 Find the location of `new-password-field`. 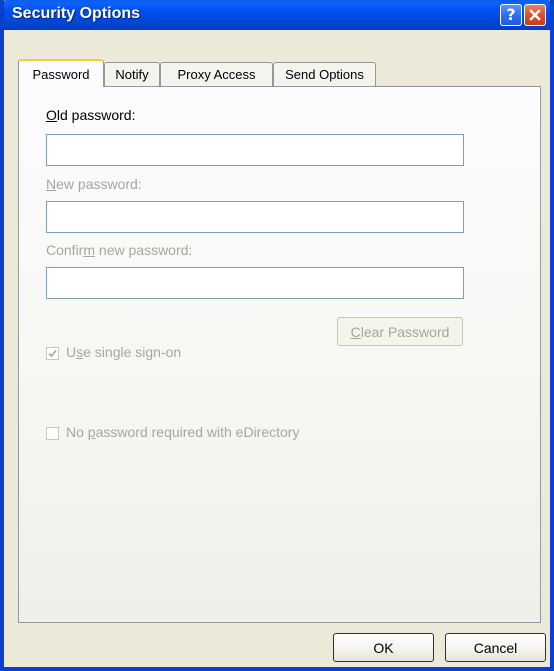

new-password-field is located at coordinates (255, 217).